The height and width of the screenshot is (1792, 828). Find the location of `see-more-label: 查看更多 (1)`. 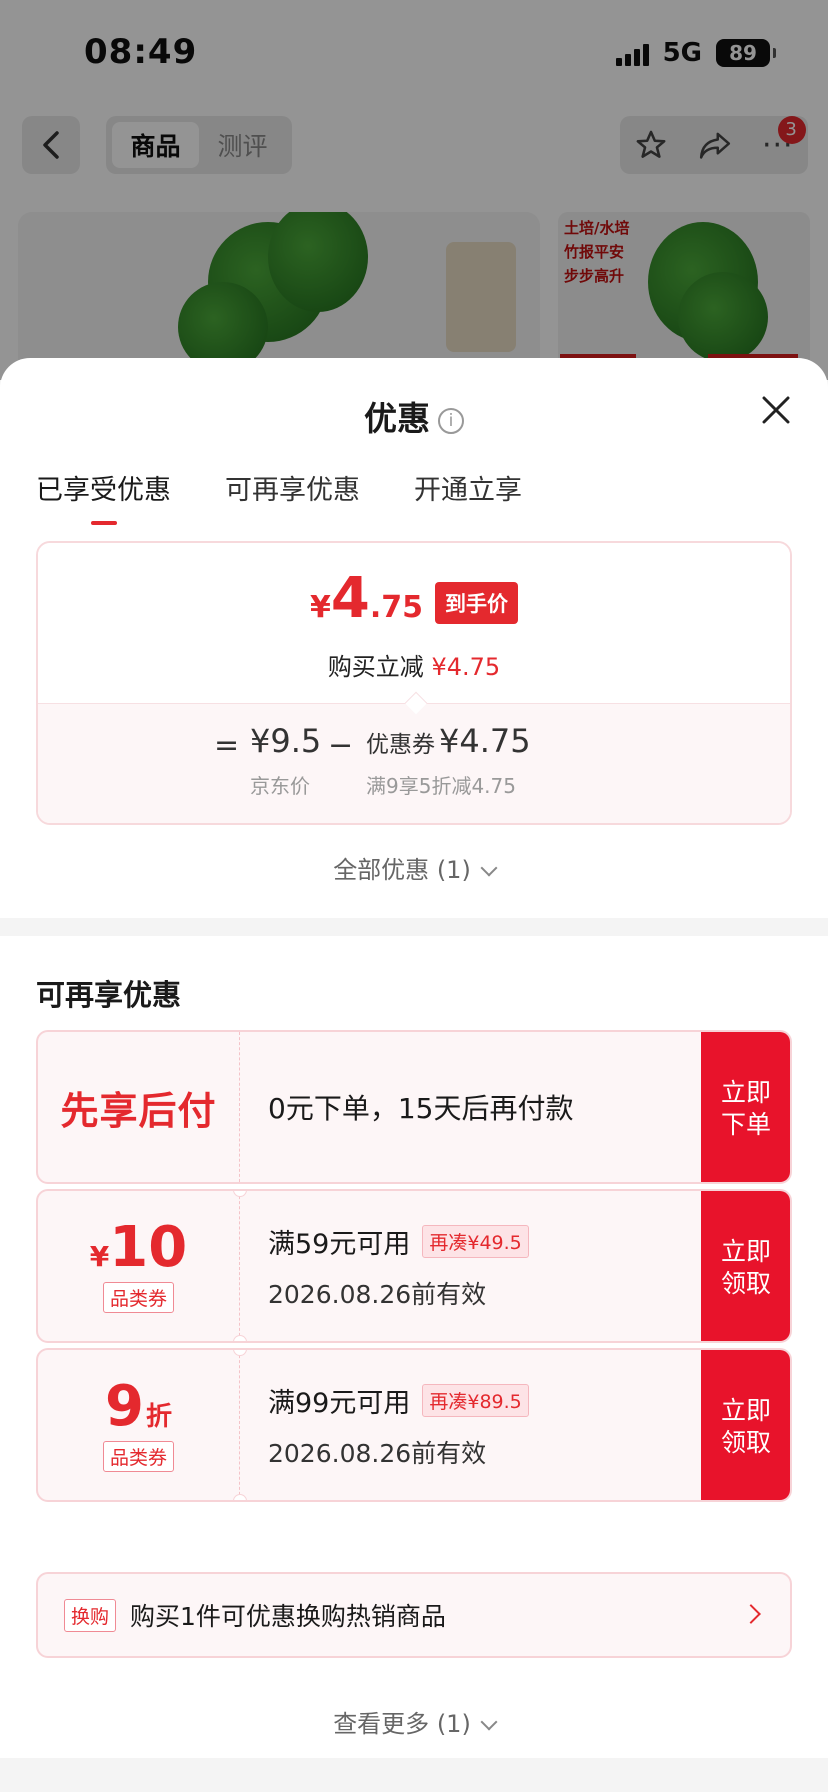

see-more-label: 查看更多 (1) is located at coordinates (402, 1724).